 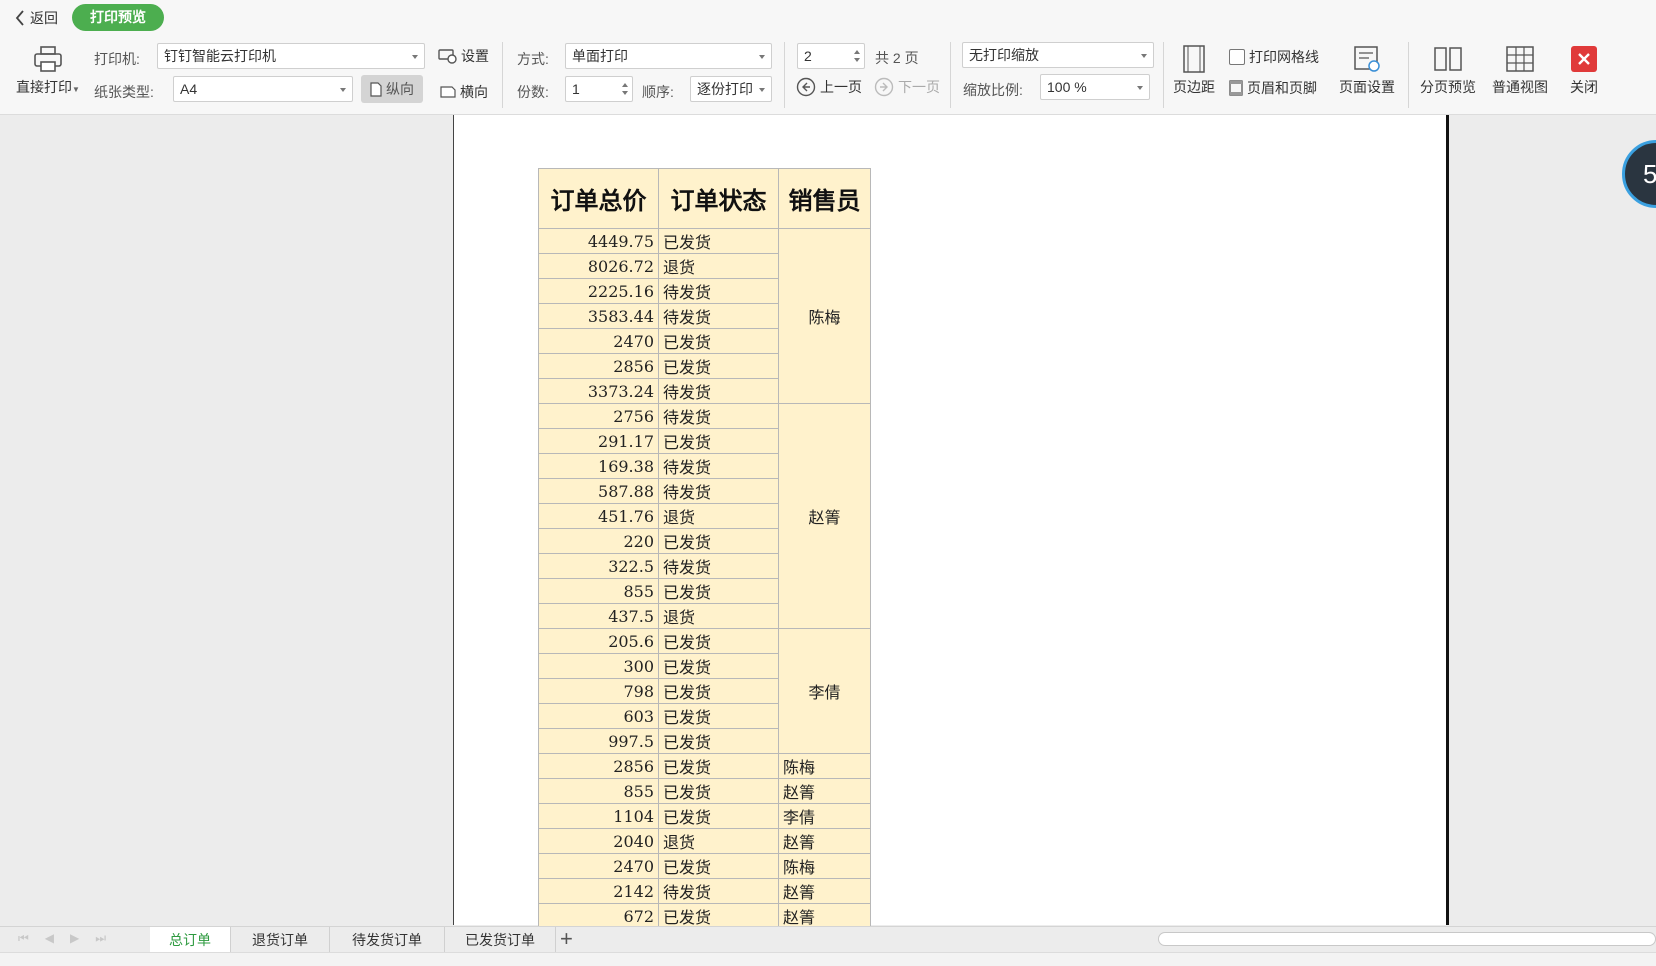 What do you see at coordinates (48, 71) in the screenshot?
I see `direct-print-button: 直接打印▼` at bounding box center [48, 71].